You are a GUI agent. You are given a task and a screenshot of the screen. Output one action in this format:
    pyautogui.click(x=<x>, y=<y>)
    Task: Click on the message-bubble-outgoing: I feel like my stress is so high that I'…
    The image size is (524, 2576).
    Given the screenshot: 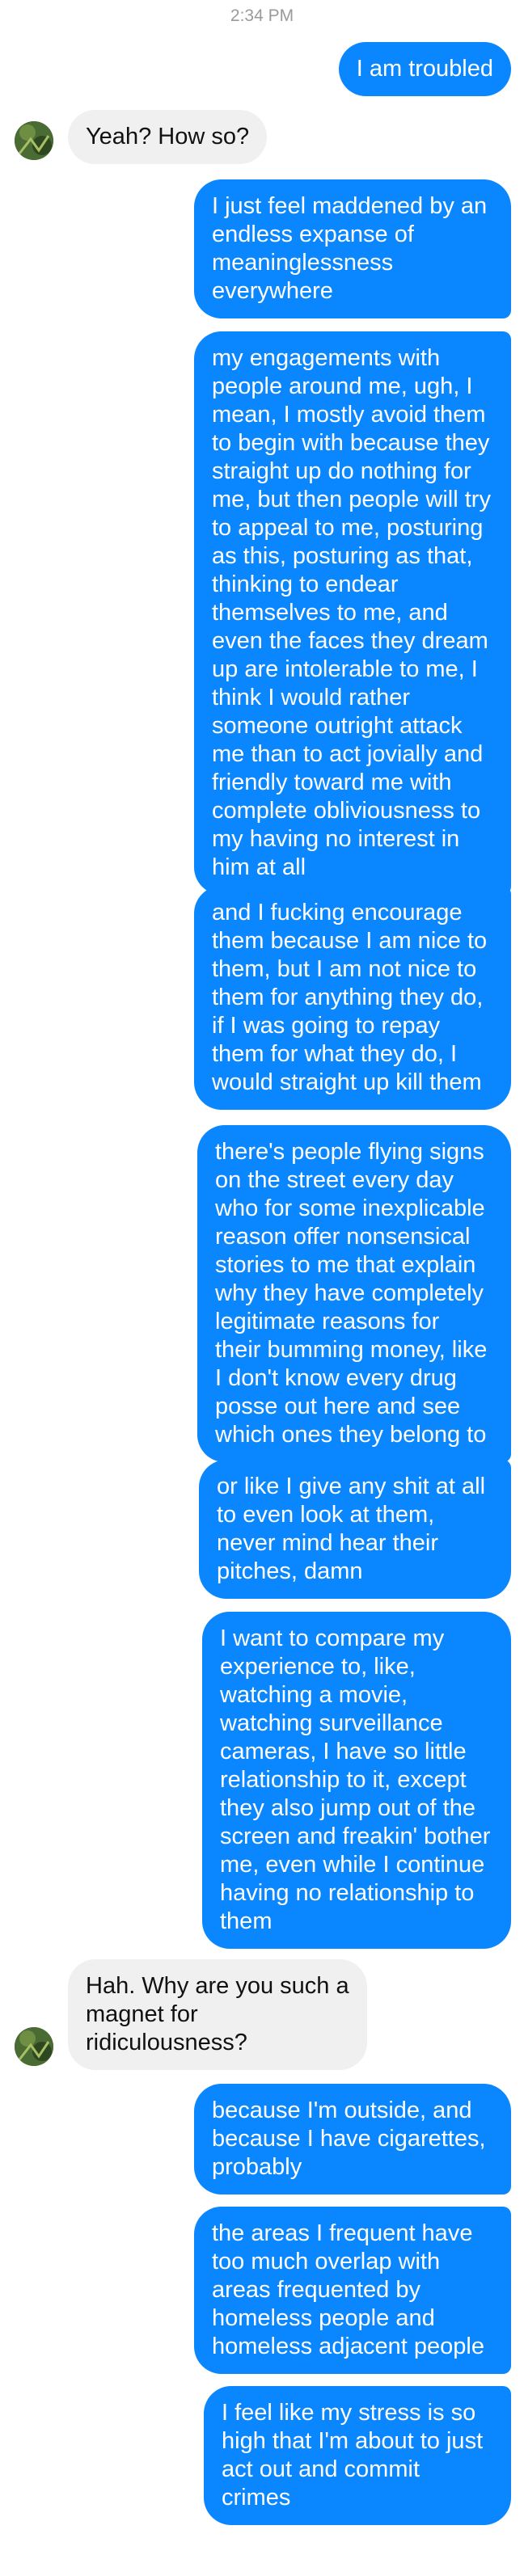 What is the action you would take?
    pyautogui.click(x=358, y=2455)
    